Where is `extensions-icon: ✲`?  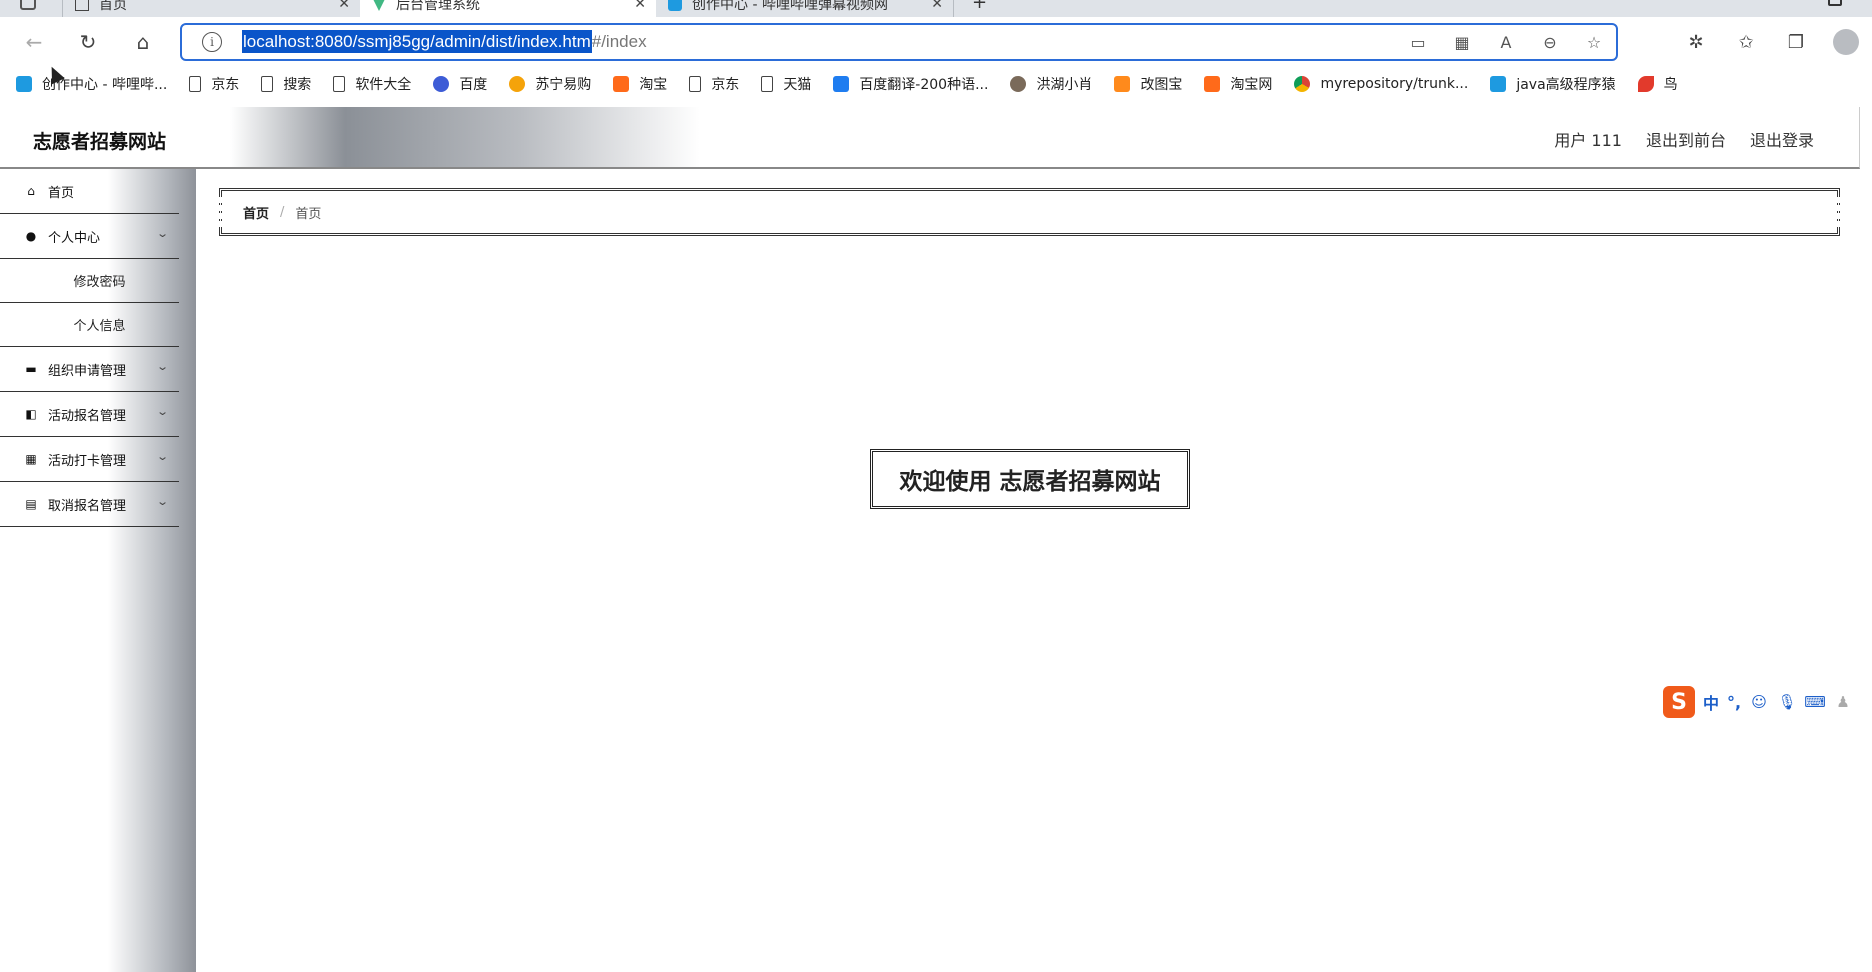
extensions-icon: ✲ is located at coordinates (1696, 42).